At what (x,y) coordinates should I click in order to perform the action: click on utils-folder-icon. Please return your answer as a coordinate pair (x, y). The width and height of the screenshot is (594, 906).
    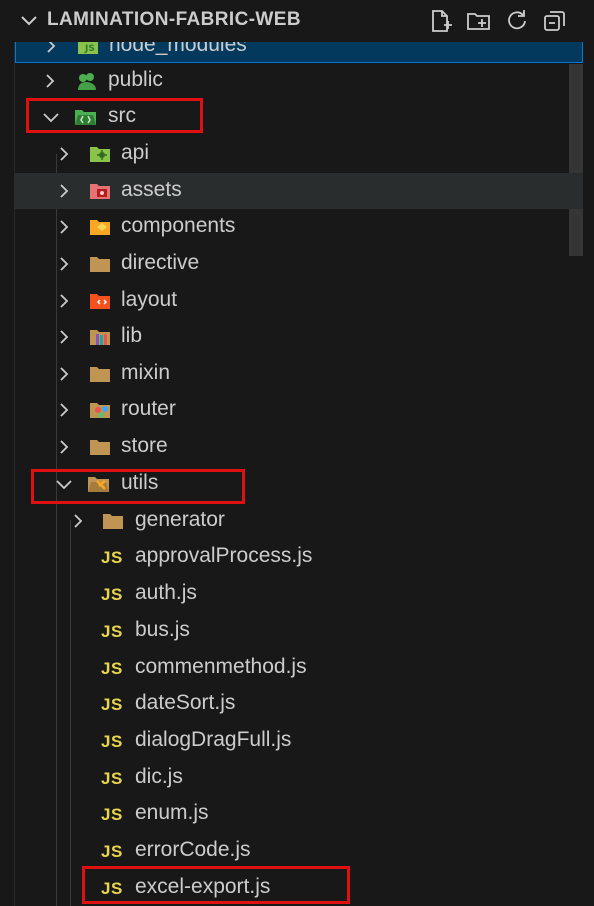
    Looking at the image, I should click on (98, 484).